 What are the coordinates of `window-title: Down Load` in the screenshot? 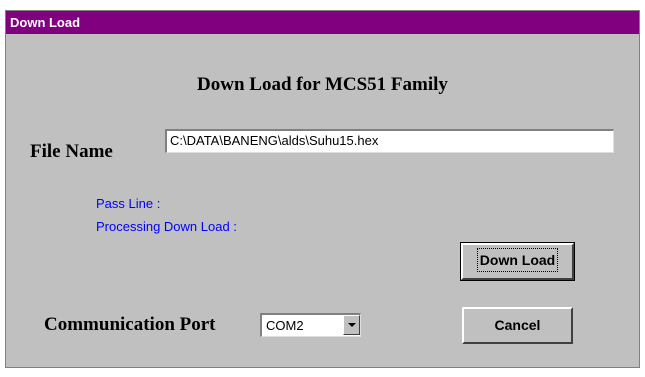 It's located at (322, 22).